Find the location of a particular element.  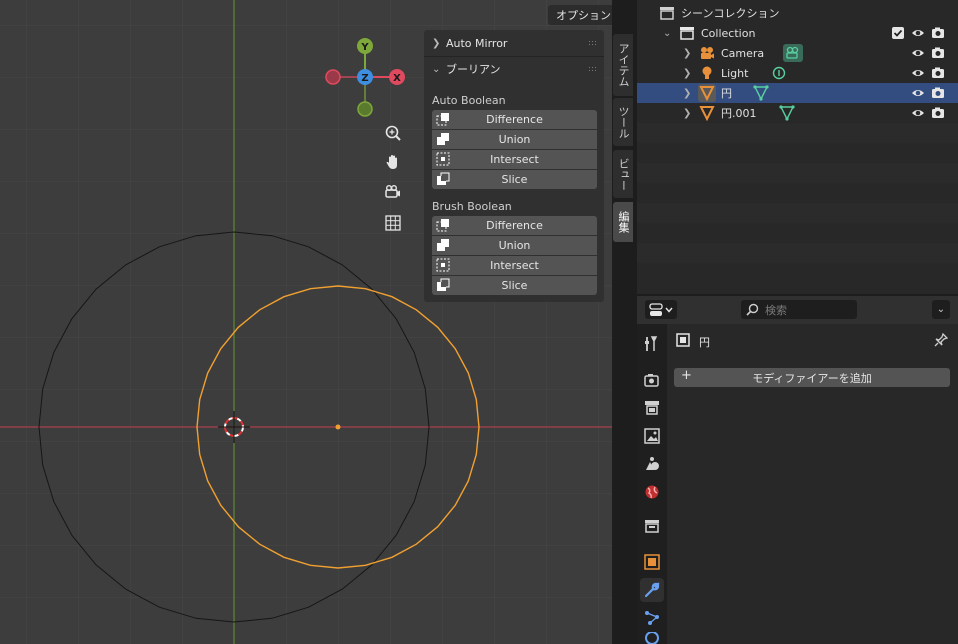

options-dropdown-button: ⌄ is located at coordinates (941, 309).